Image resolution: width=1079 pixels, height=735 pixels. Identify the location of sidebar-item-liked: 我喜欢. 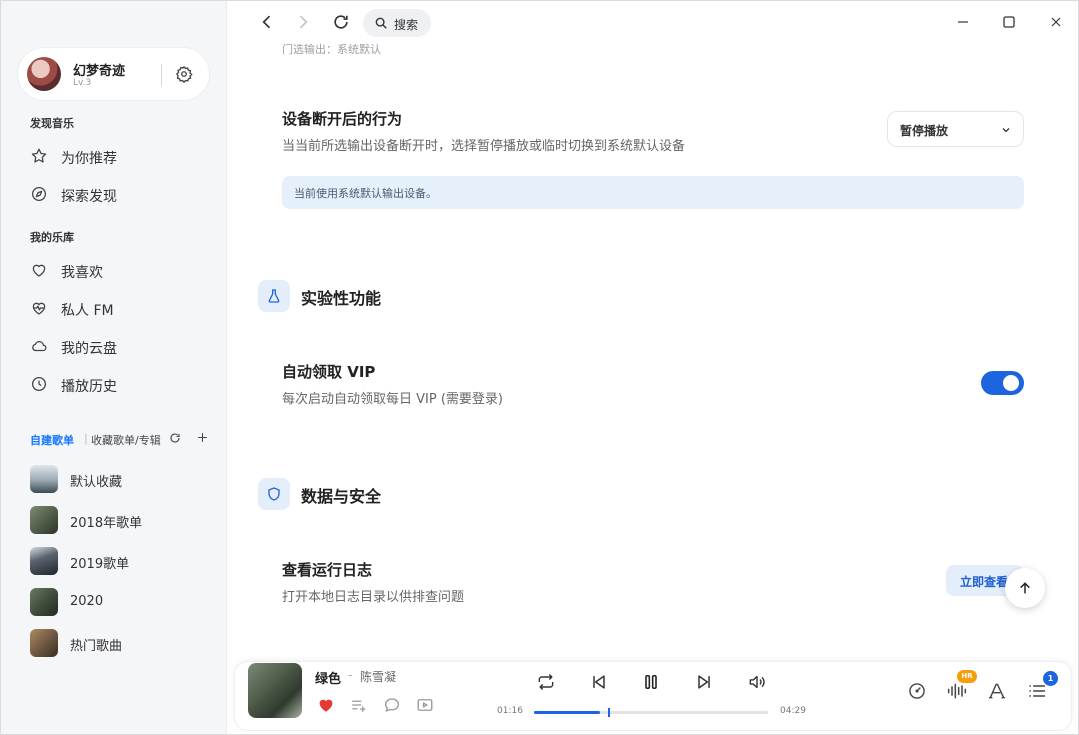
(113, 270).